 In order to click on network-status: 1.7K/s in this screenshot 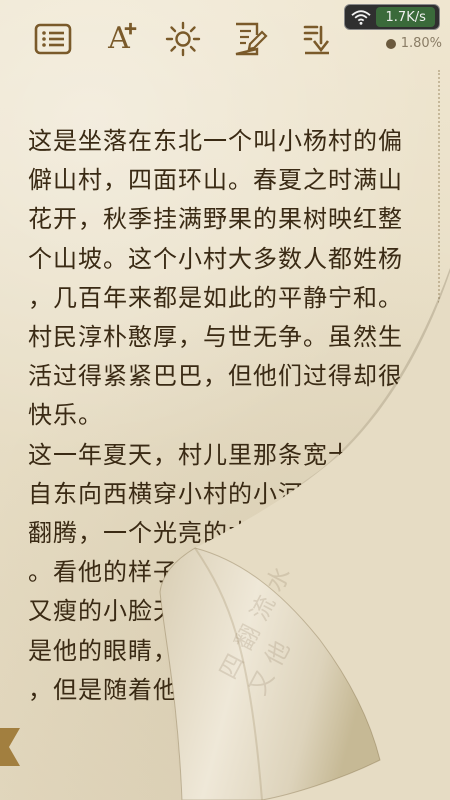, I will do `click(392, 17)`.